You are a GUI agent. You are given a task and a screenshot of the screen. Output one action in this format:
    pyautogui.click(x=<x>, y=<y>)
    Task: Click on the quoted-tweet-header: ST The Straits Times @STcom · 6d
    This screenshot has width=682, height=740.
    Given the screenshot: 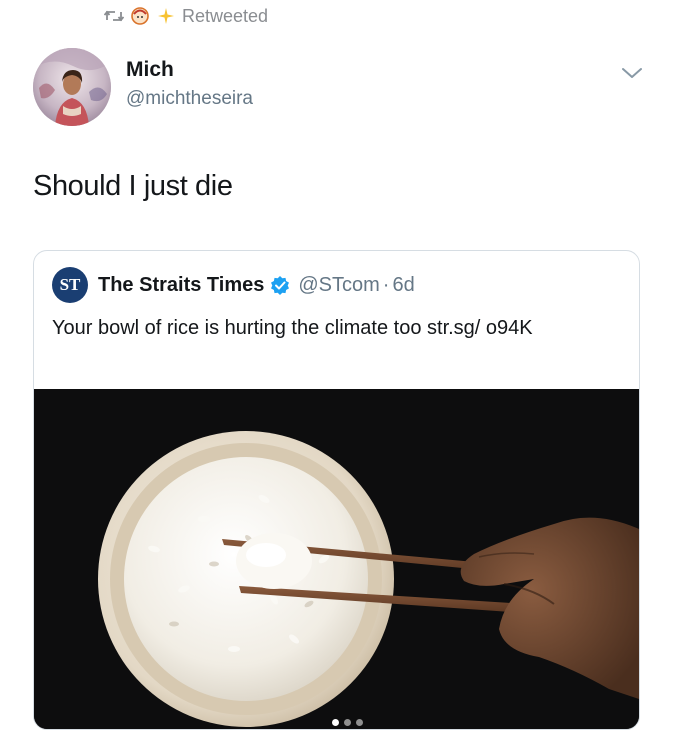 What is the action you would take?
    pyautogui.click(x=233, y=285)
    